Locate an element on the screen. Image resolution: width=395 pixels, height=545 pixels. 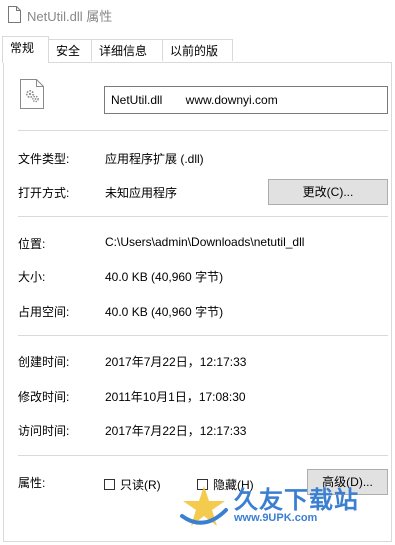
tab-security: 安全 is located at coordinates (70, 50).